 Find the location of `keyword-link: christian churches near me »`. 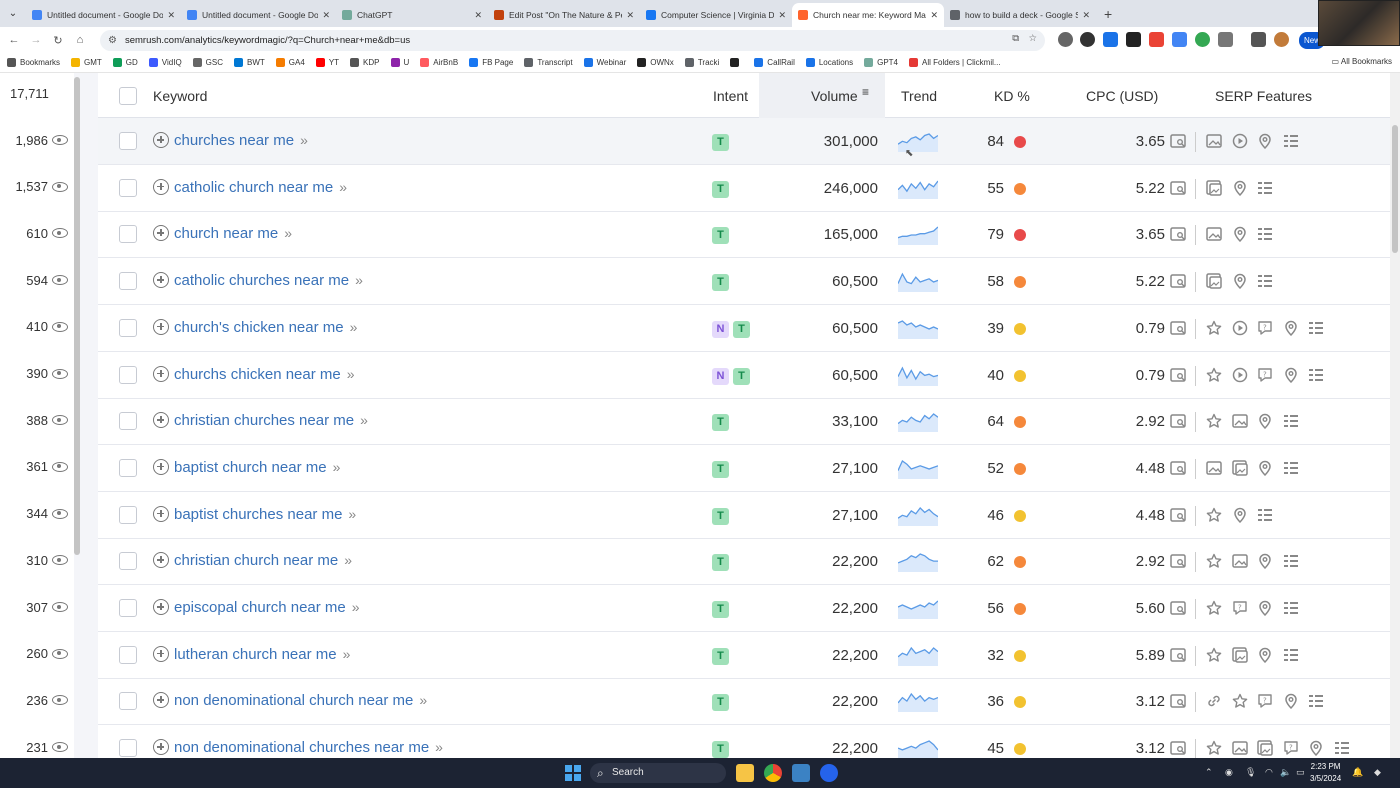

keyword-link: christian churches near me » is located at coordinates (271, 420).